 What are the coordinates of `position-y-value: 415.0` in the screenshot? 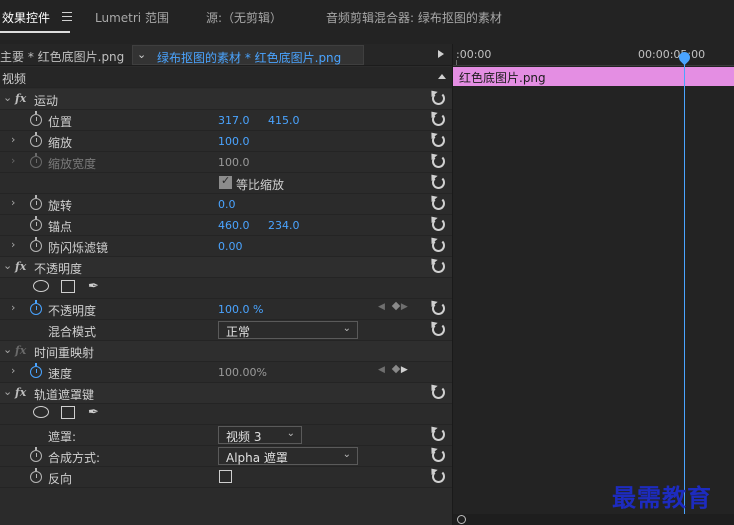 It's located at (284, 120).